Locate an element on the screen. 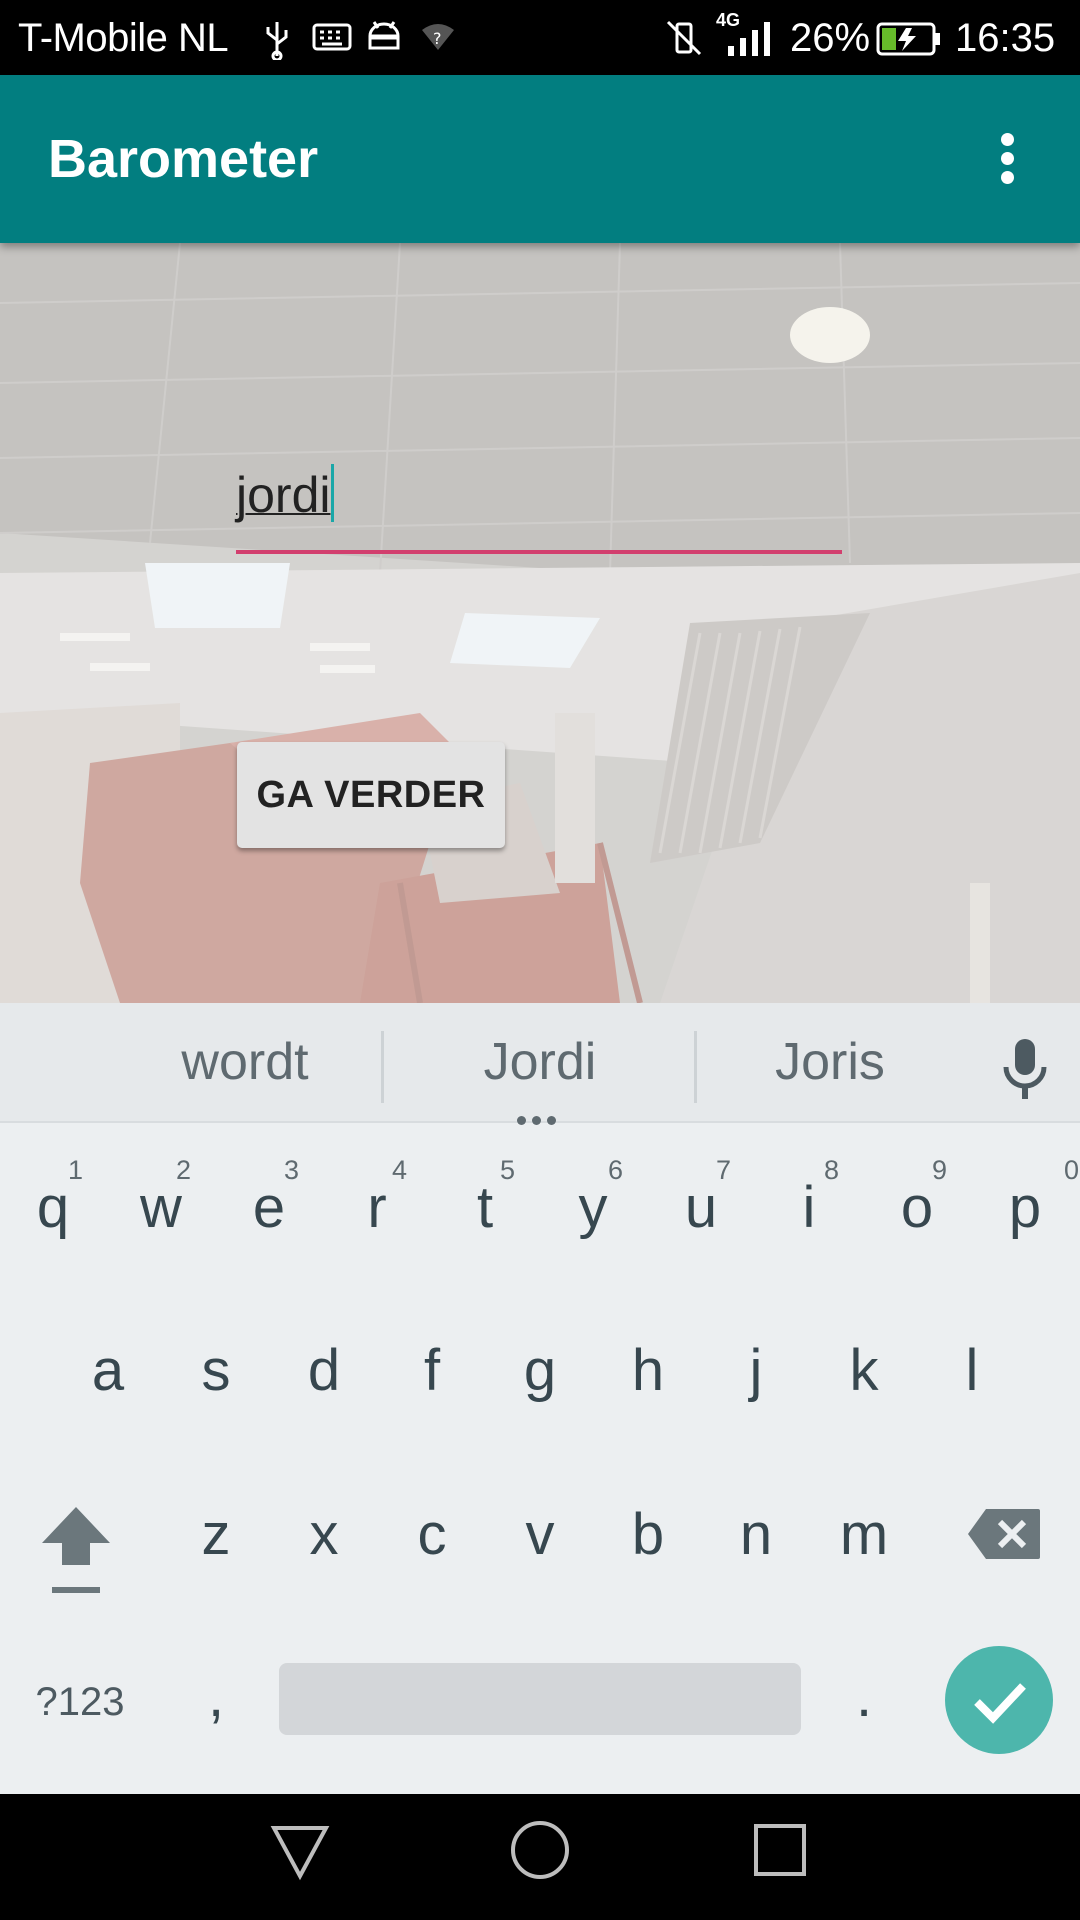 The height and width of the screenshot is (1920, 1080). suggestion-strip: wordt Jordi Joris is located at coordinates (540, 1064).